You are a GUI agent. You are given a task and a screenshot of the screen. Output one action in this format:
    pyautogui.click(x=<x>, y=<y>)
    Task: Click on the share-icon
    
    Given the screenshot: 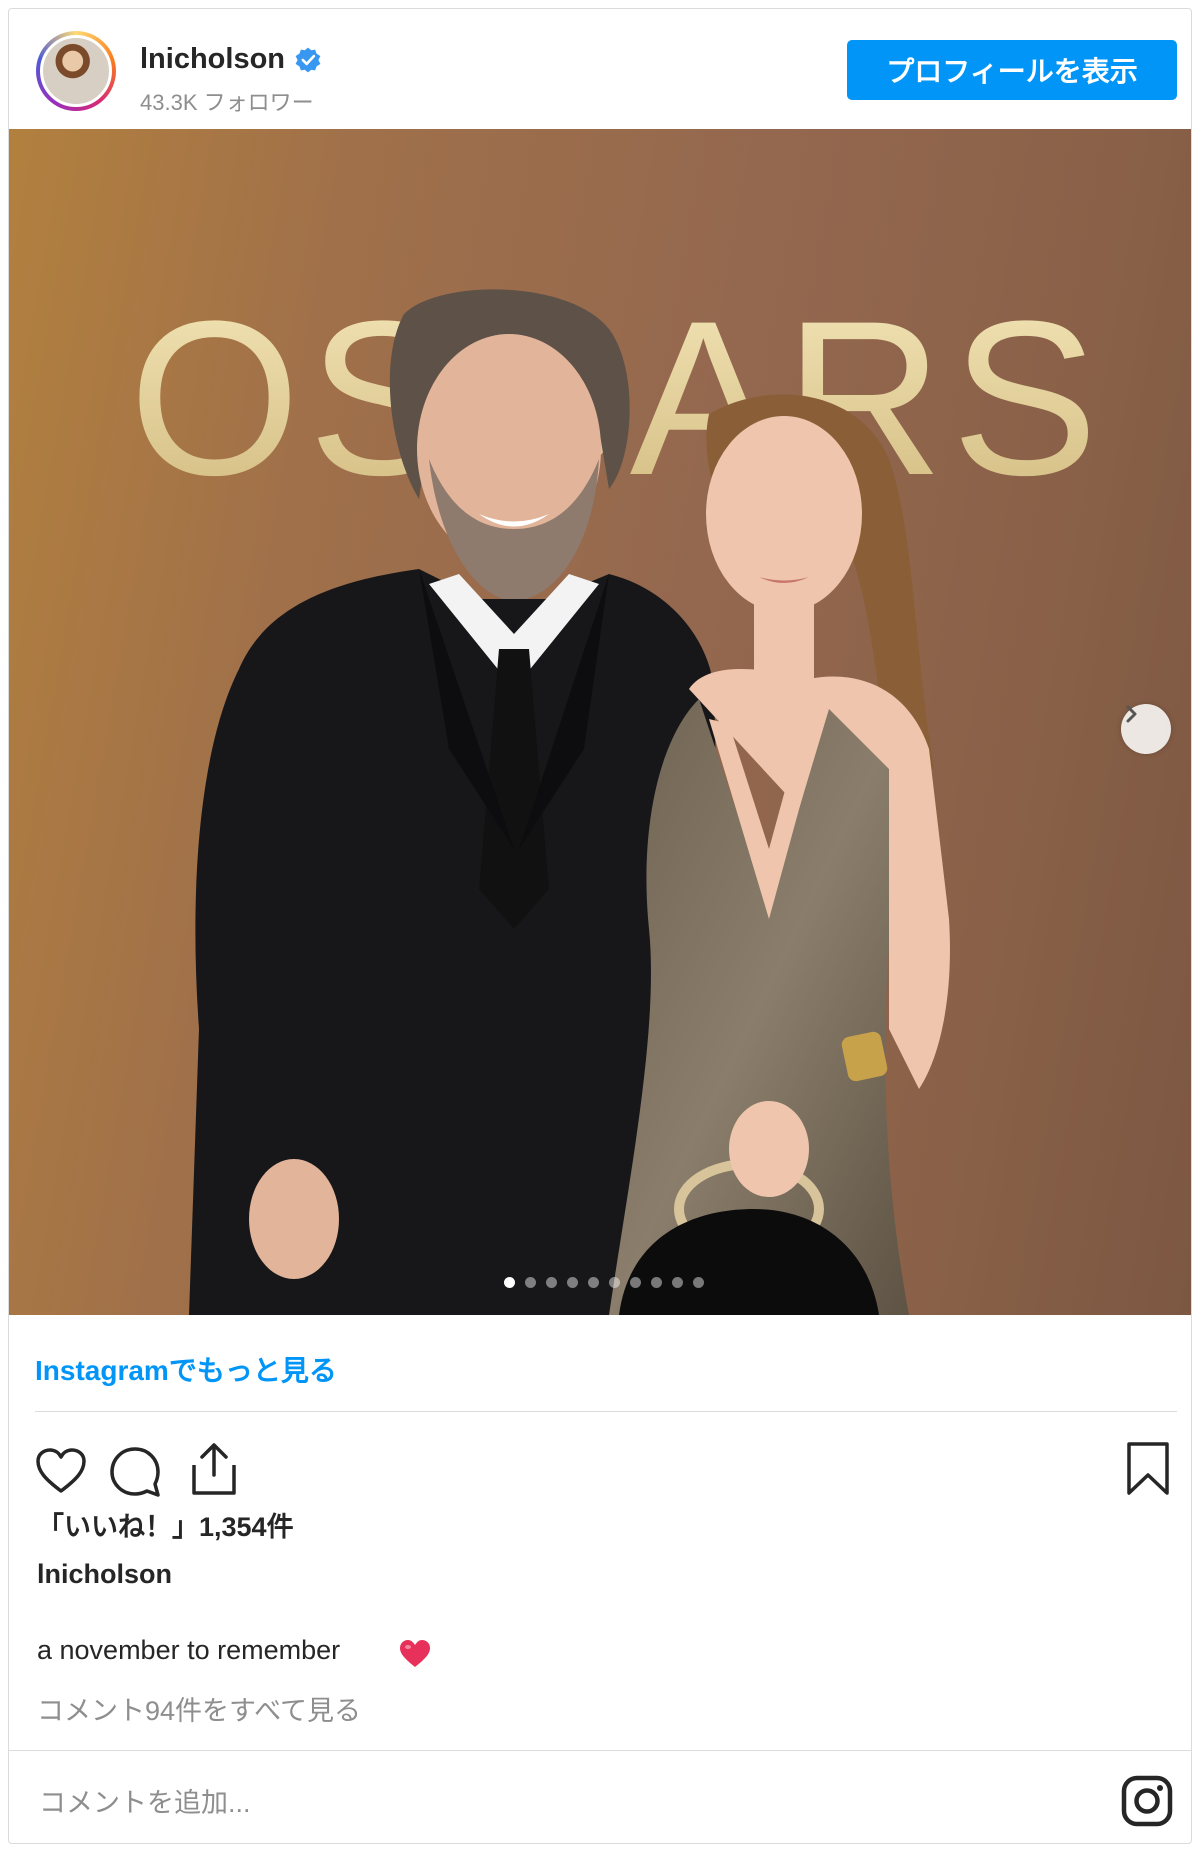 What is the action you would take?
    pyautogui.click(x=214, y=1469)
    